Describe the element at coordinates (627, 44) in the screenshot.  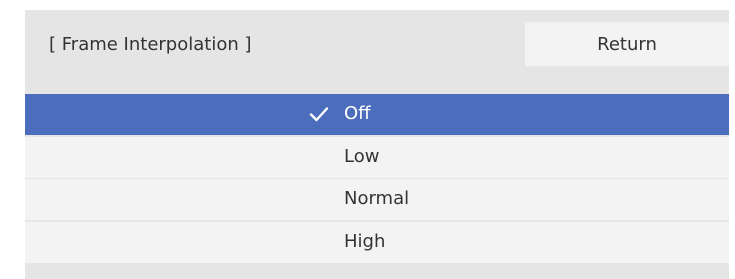
I see `return-button: Return` at that location.